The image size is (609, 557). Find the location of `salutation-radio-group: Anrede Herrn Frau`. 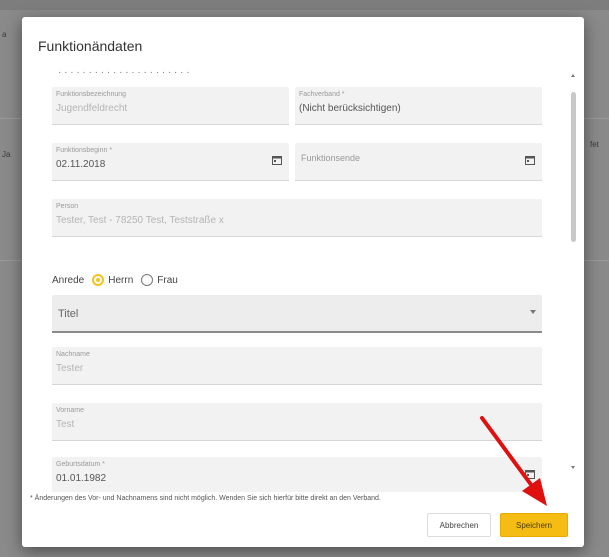

salutation-radio-group: Anrede Herrn Frau is located at coordinates (115, 280).